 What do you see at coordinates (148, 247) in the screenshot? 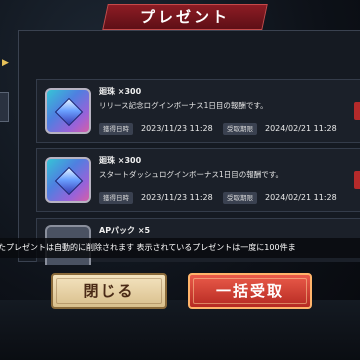
I see `notice-text: たプレゼントは自動的に削除されます 表示されているプレゼントは一度に100件ま` at bounding box center [148, 247].